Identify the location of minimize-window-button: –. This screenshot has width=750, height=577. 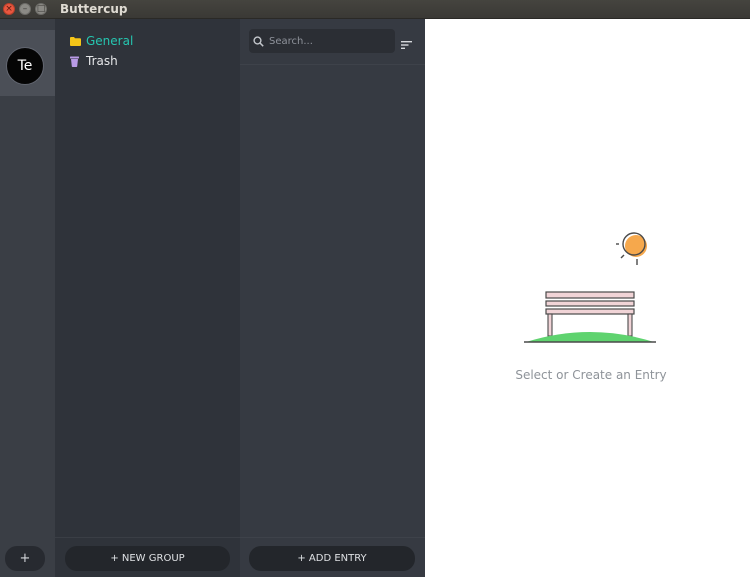
(25, 9).